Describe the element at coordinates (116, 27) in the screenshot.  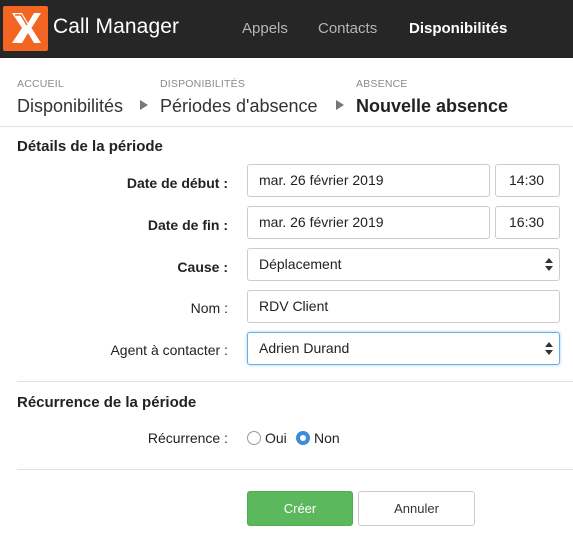
I see `app-title: Call Manager` at that location.